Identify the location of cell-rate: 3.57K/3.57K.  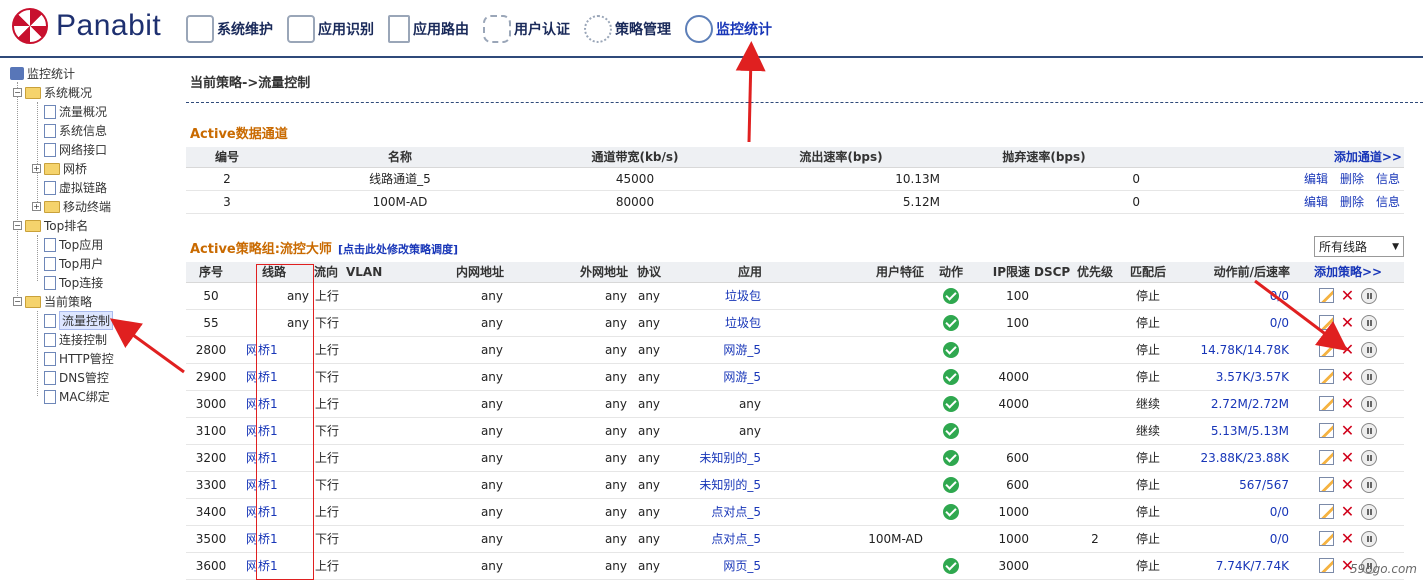
(1234, 377).